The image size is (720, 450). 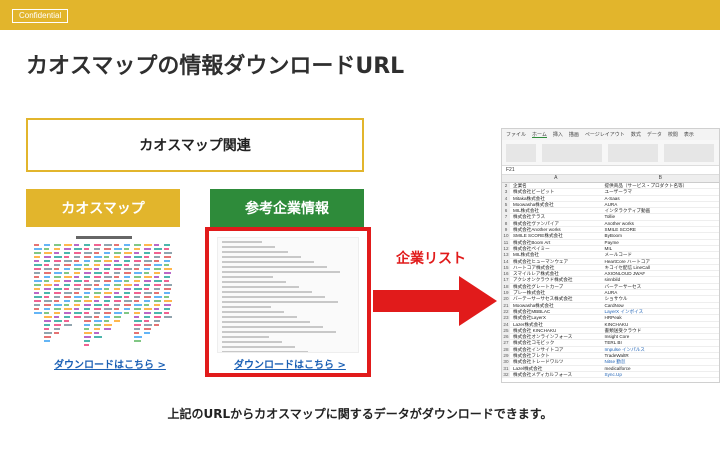 I want to click on product-cell: AURA, so click(x=611, y=204).